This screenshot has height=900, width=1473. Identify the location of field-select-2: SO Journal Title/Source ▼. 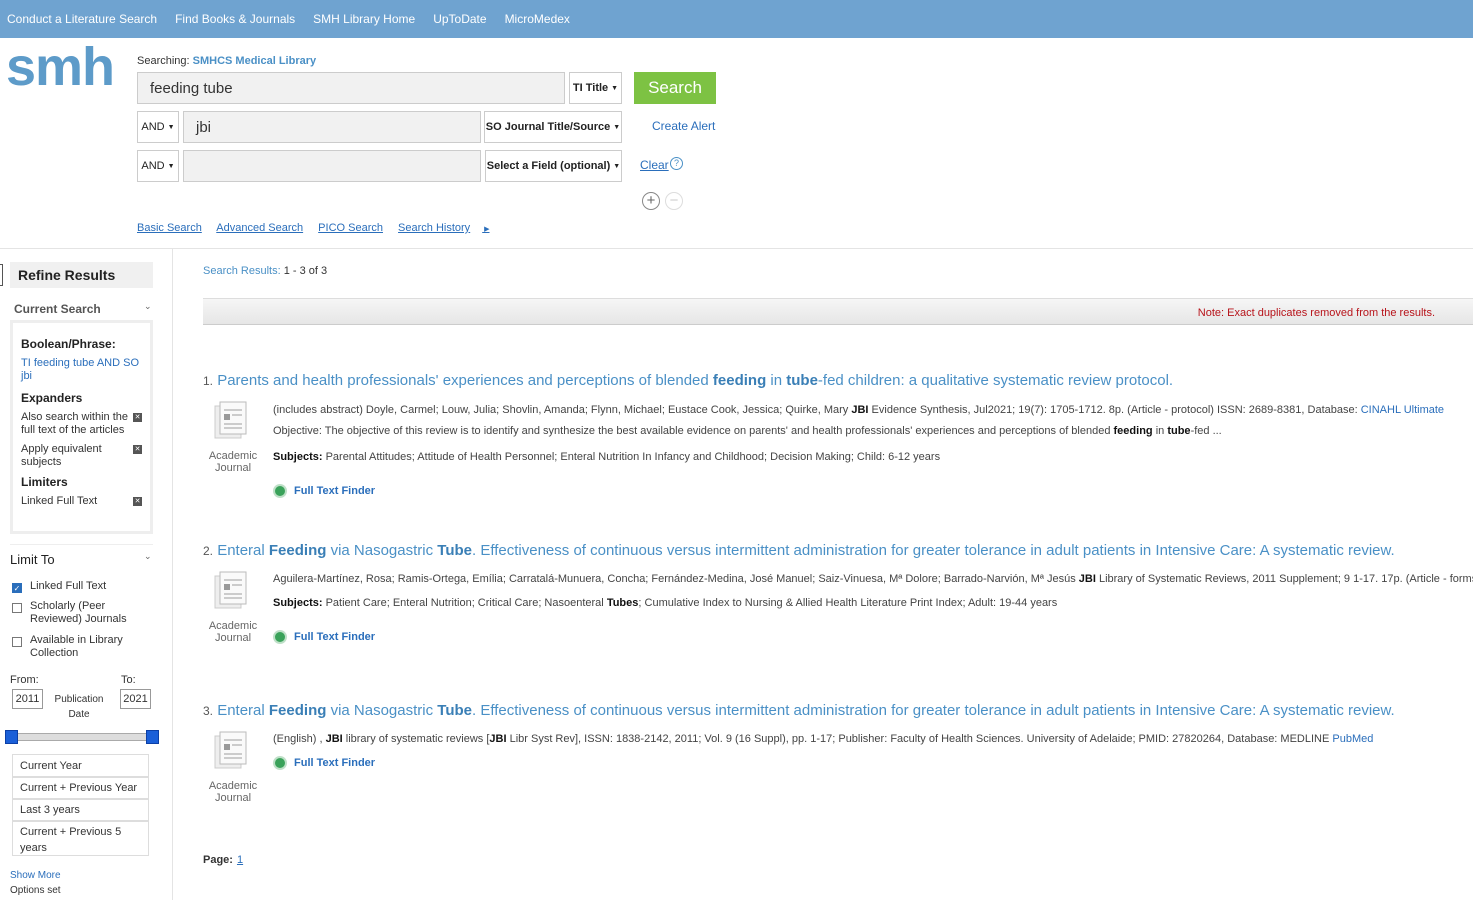
(553, 127).